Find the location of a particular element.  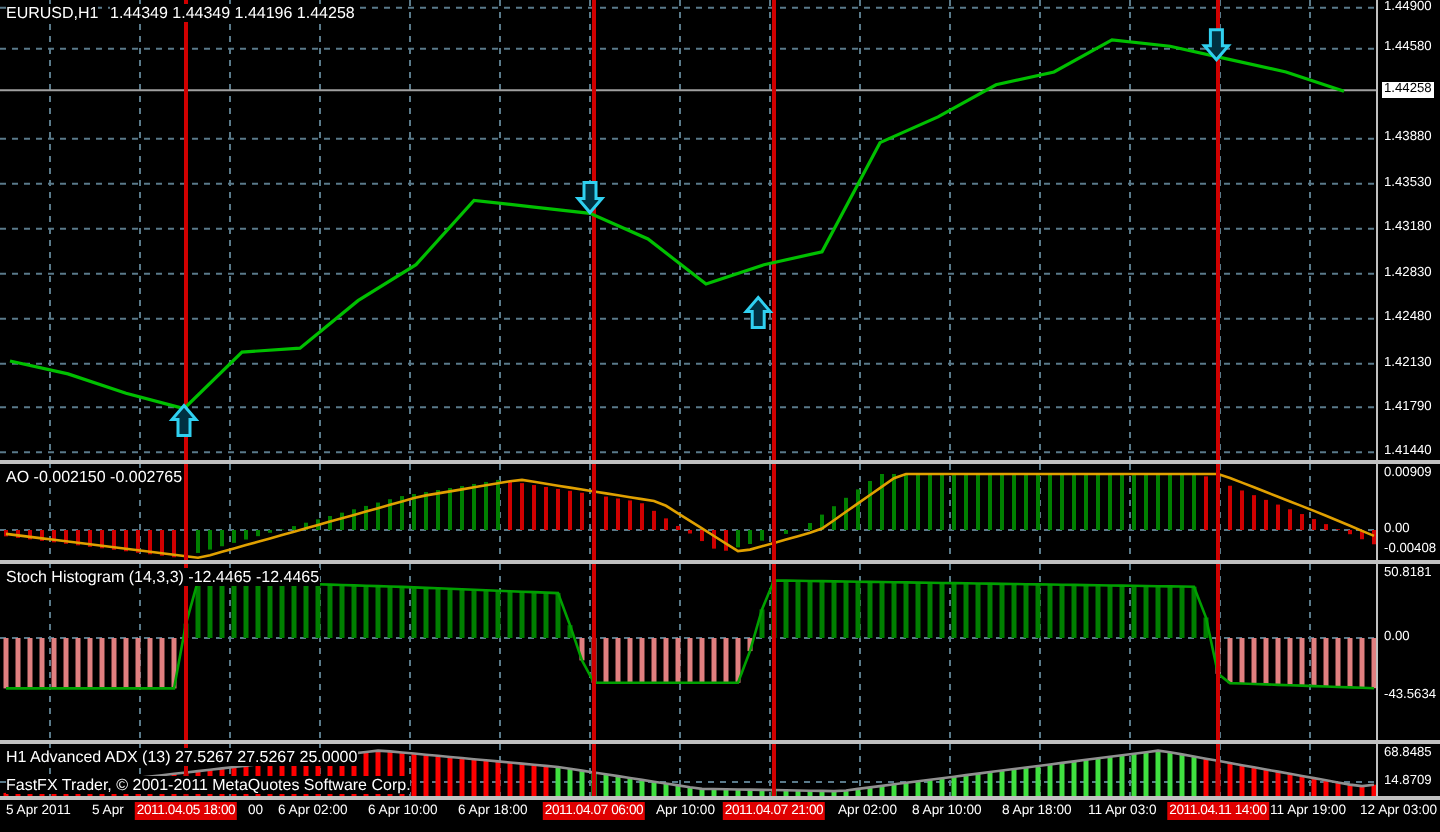

price-readings: 1.44349 1.44349 1.44196 1.44258 is located at coordinates (232, 13).